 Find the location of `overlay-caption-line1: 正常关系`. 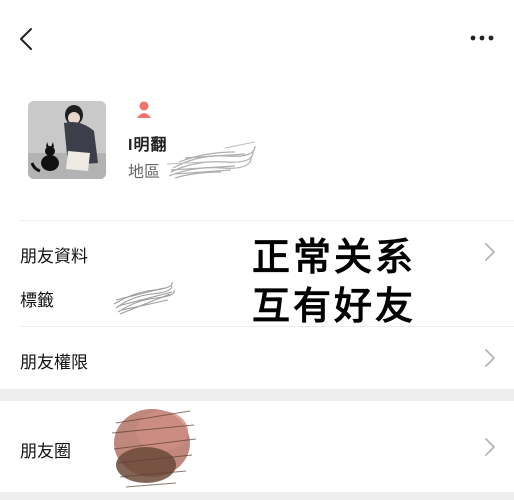

overlay-caption-line1: 正常关系 is located at coordinates (334, 258).